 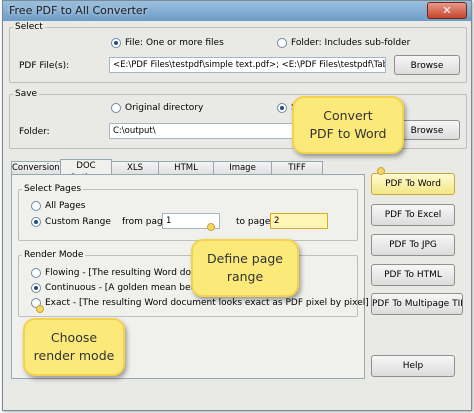 What do you see at coordinates (86, 171) in the screenshot?
I see `tab-doc-options: DOC Options` at bounding box center [86, 171].